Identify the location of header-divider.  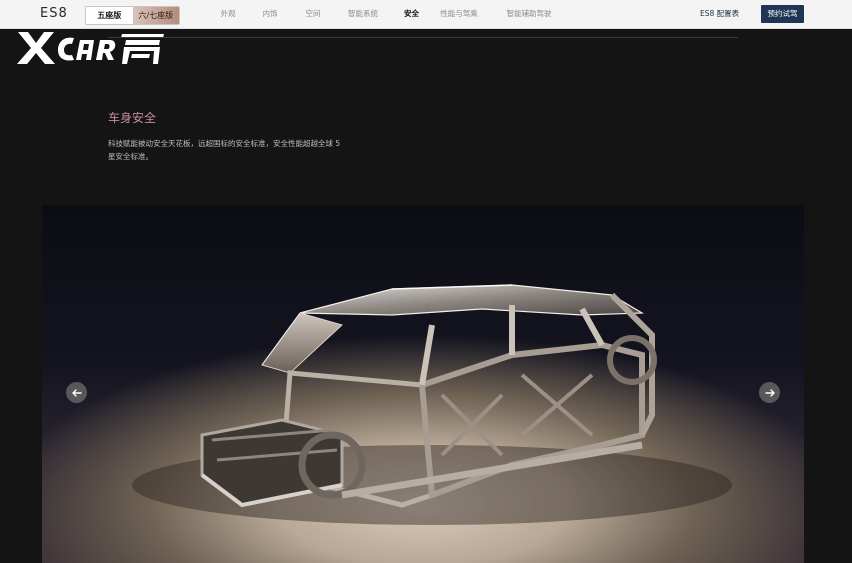
(423, 37).